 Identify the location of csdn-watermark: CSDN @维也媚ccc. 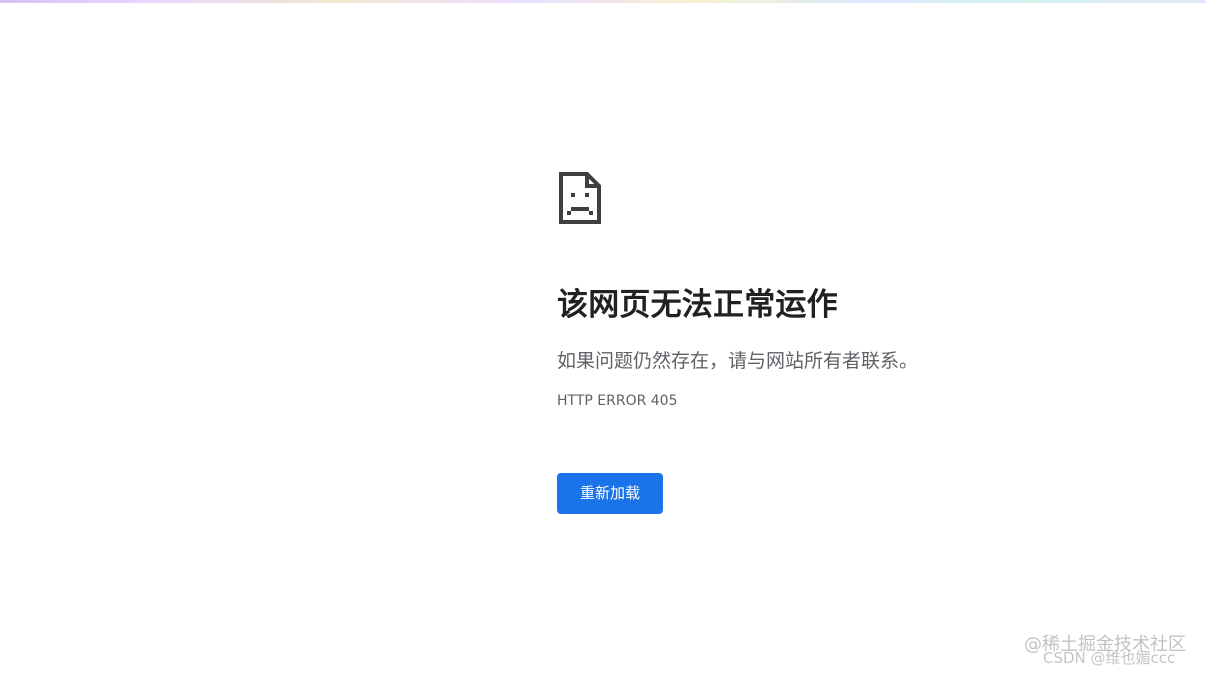
(1109, 658).